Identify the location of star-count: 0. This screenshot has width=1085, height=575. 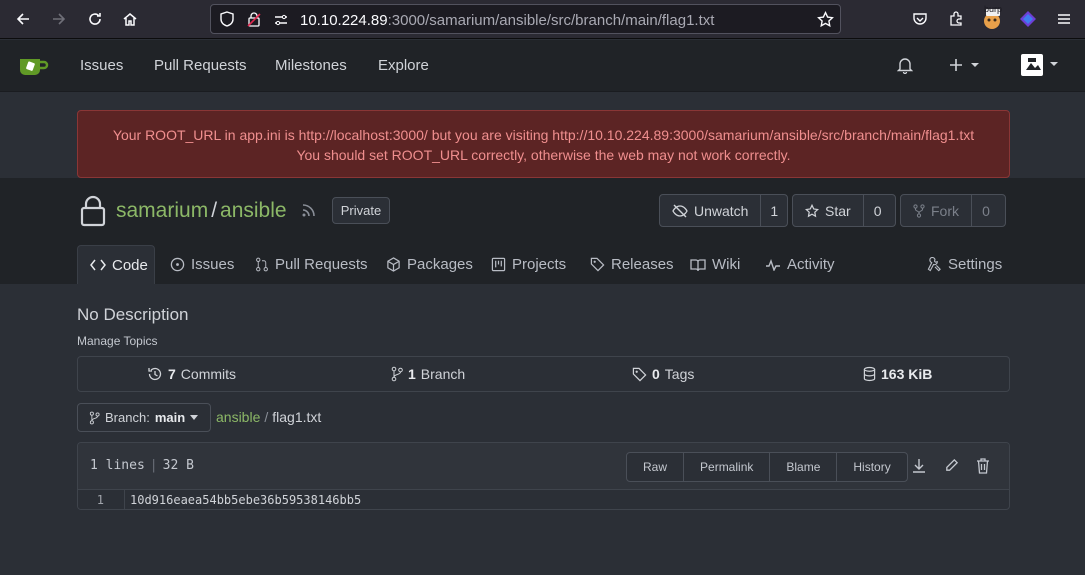
(878, 211).